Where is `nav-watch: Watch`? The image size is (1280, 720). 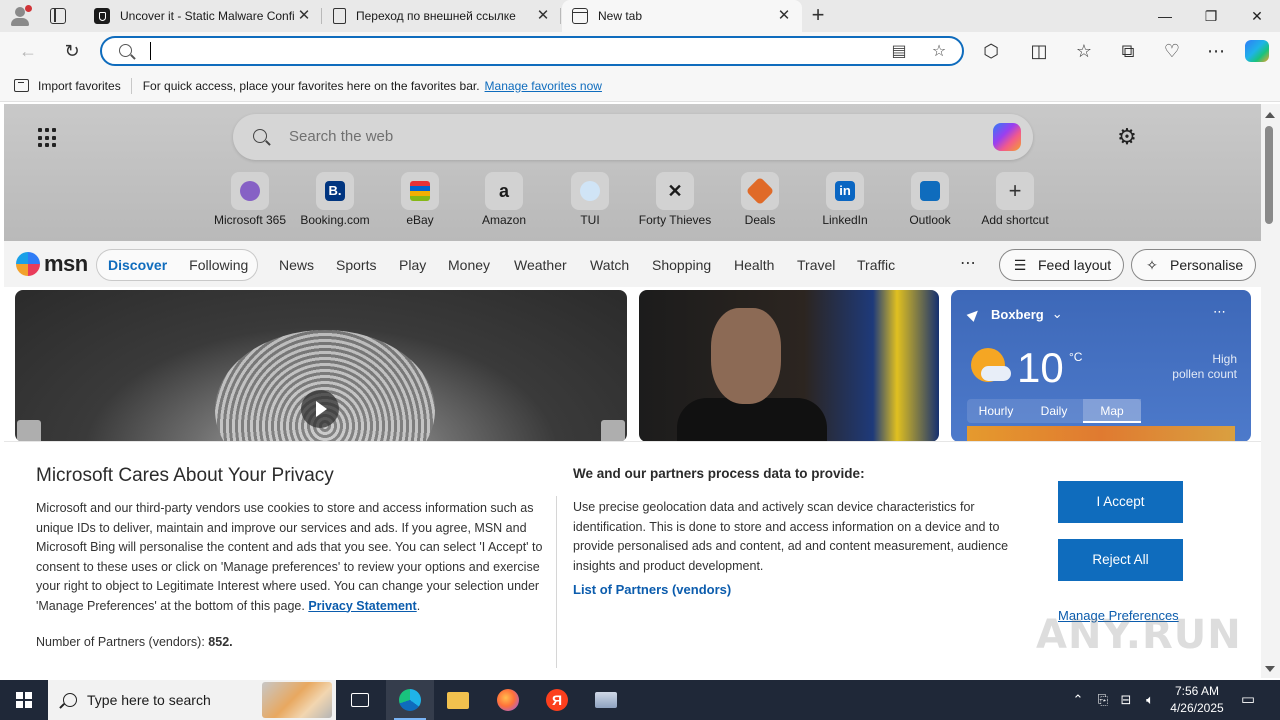
nav-watch: Watch is located at coordinates (609, 265).